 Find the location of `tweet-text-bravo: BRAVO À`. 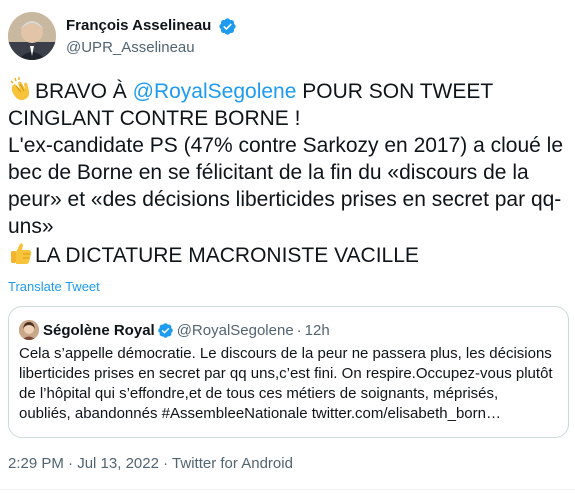

tweet-text-bravo: BRAVO À is located at coordinates (84, 91).